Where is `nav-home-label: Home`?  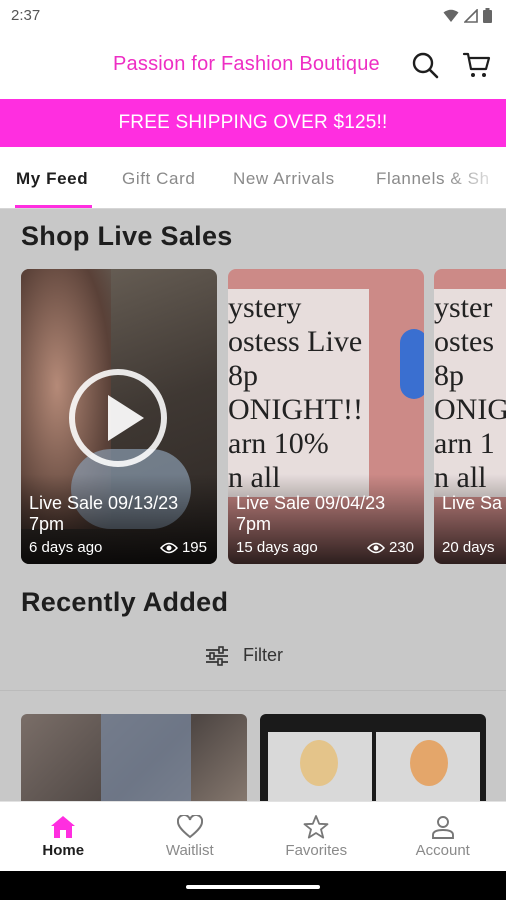
nav-home-label: Home is located at coordinates (63, 850).